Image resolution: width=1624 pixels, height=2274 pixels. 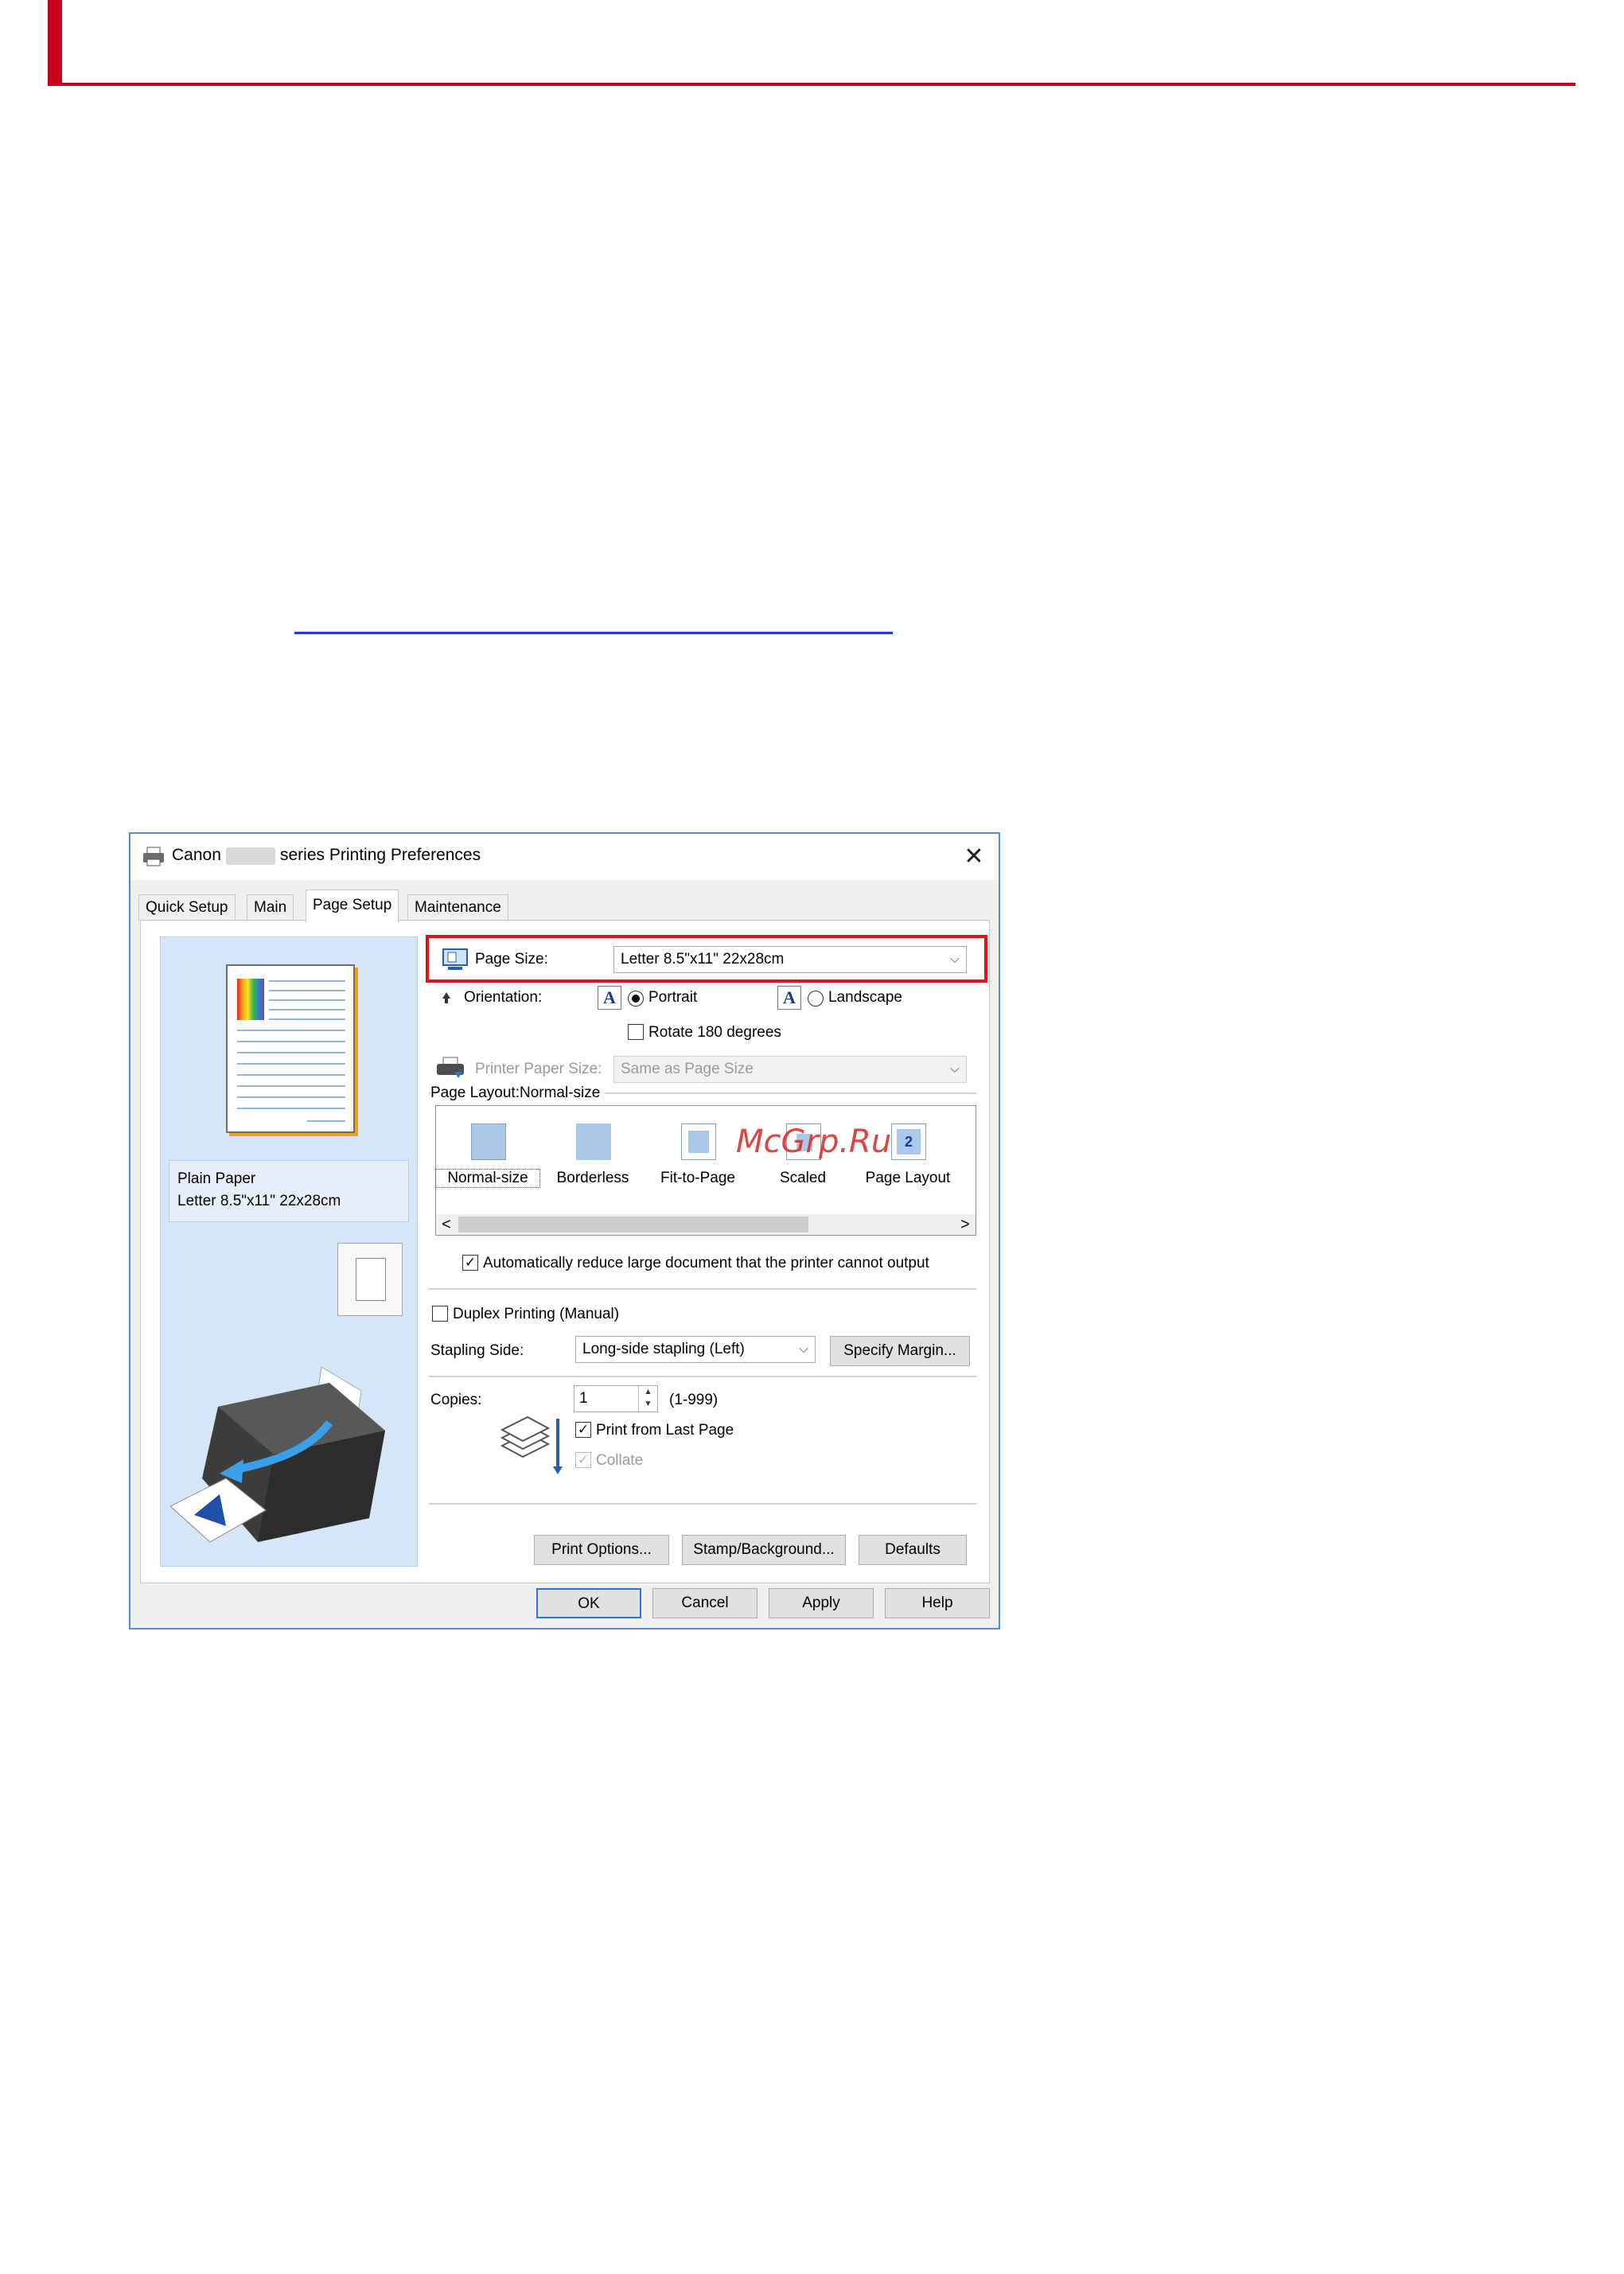 I want to click on page-orientation-preview, so click(x=370, y=1279).